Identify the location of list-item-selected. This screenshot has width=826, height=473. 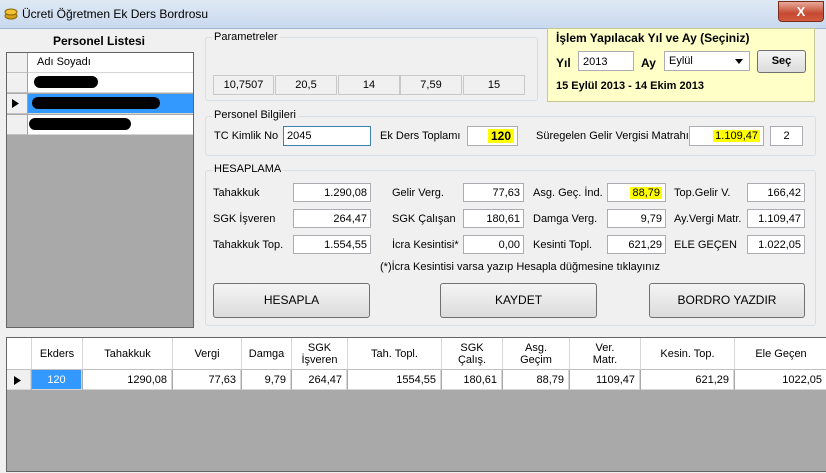
(100, 104).